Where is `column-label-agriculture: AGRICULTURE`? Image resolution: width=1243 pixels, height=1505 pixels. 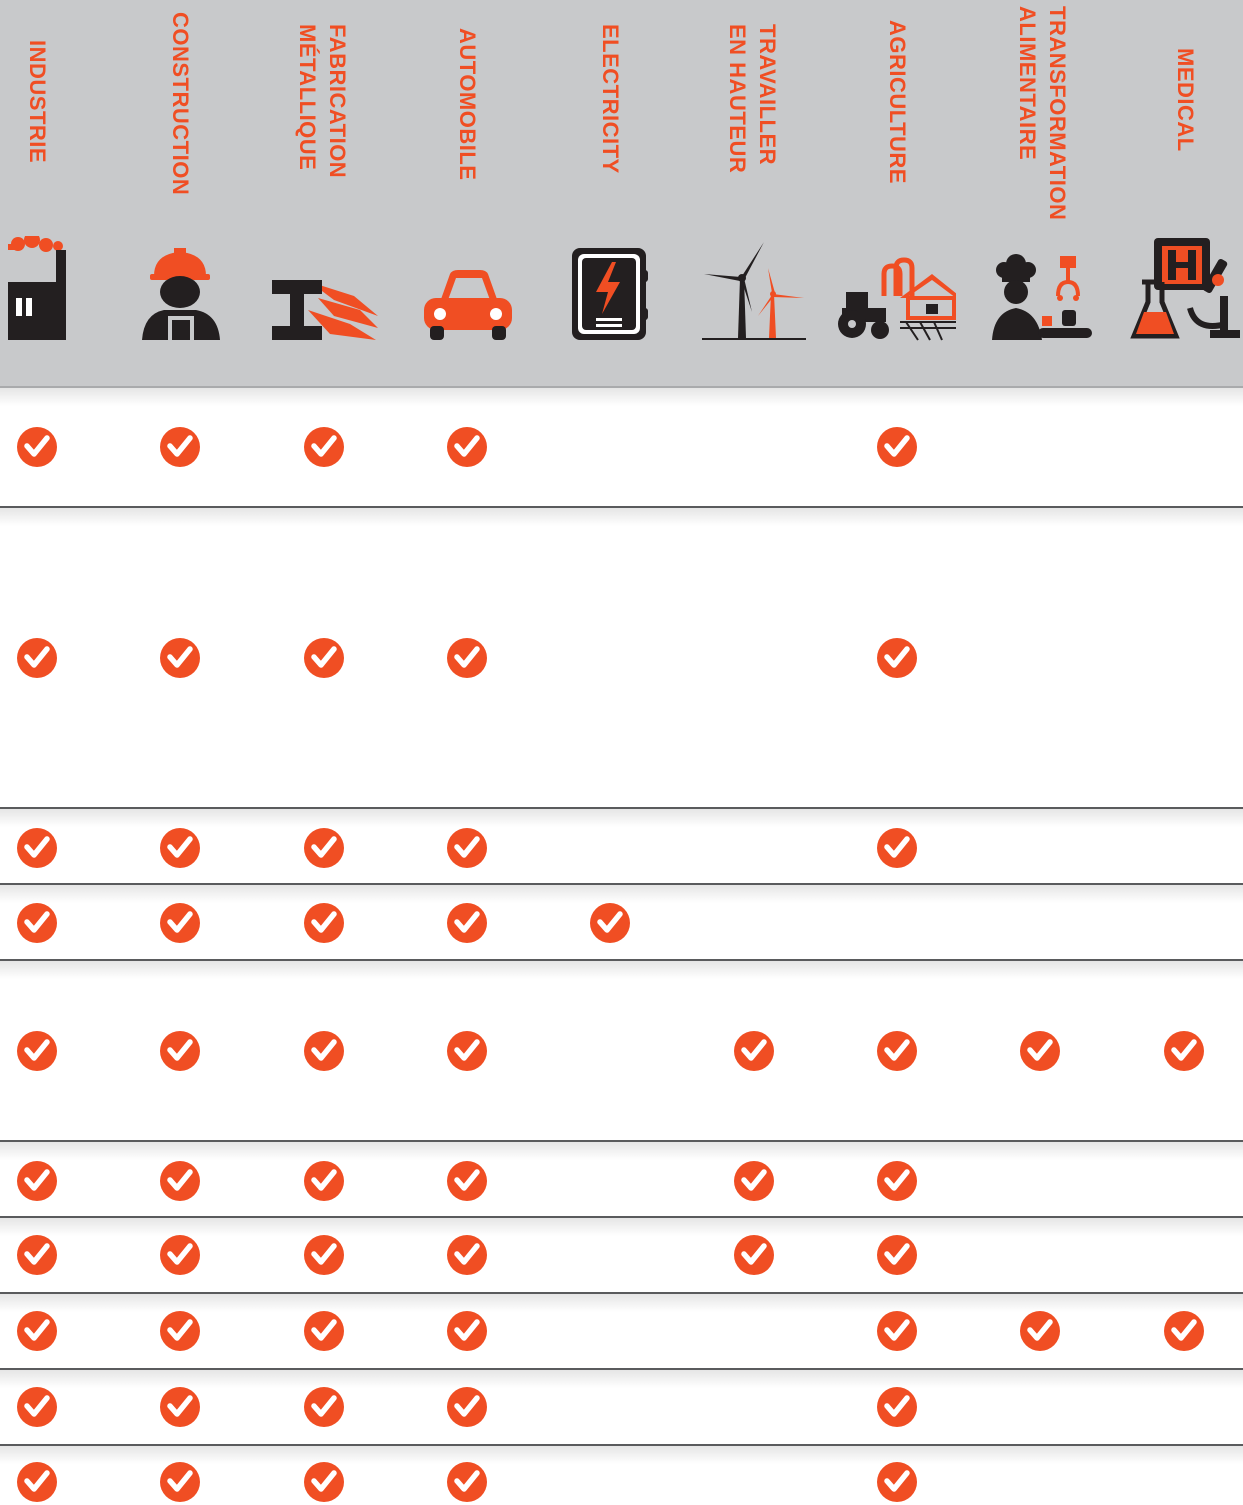
column-label-agriculture: AGRICULTURE is located at coordinates (897, 102).